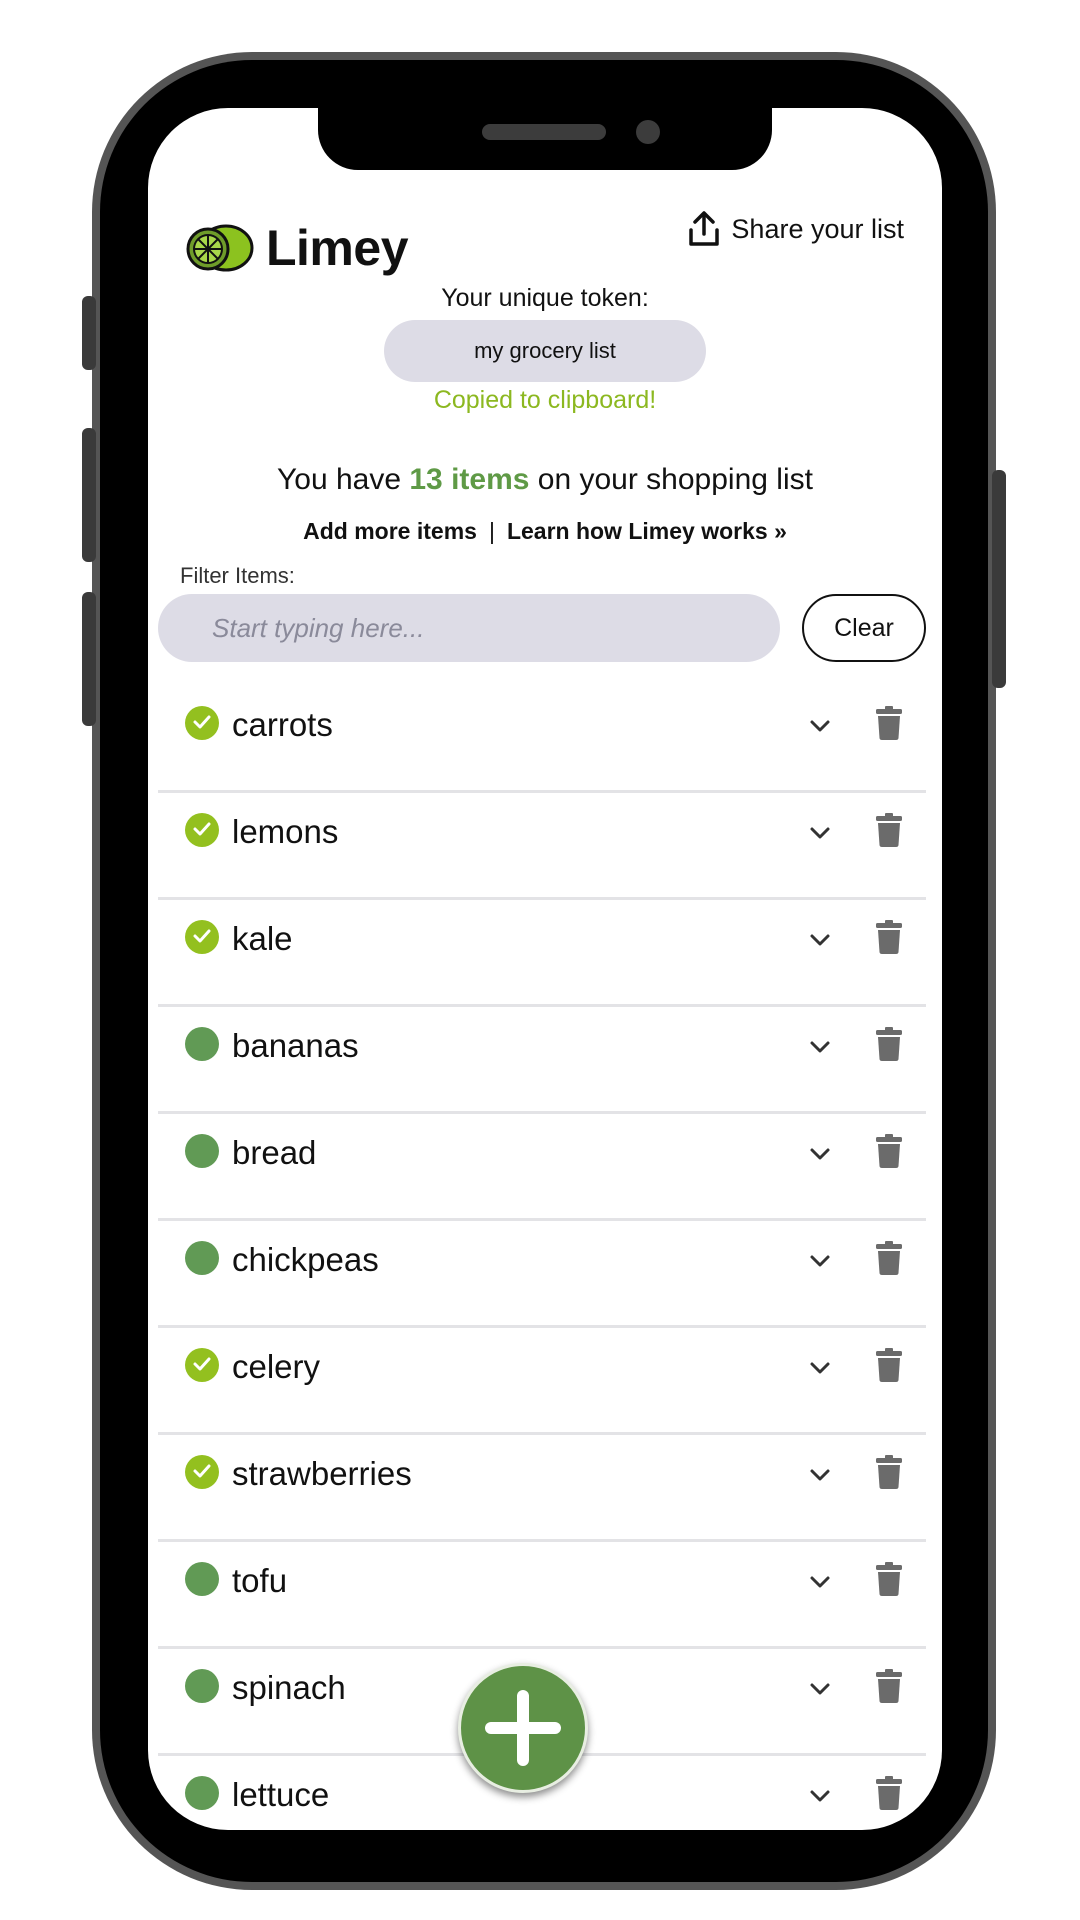 The width and height of the screenshot is (1080, 1920). Describe the element at coordinates (542, 1381) in the screenshot. I see `list-item: celery` at that location.